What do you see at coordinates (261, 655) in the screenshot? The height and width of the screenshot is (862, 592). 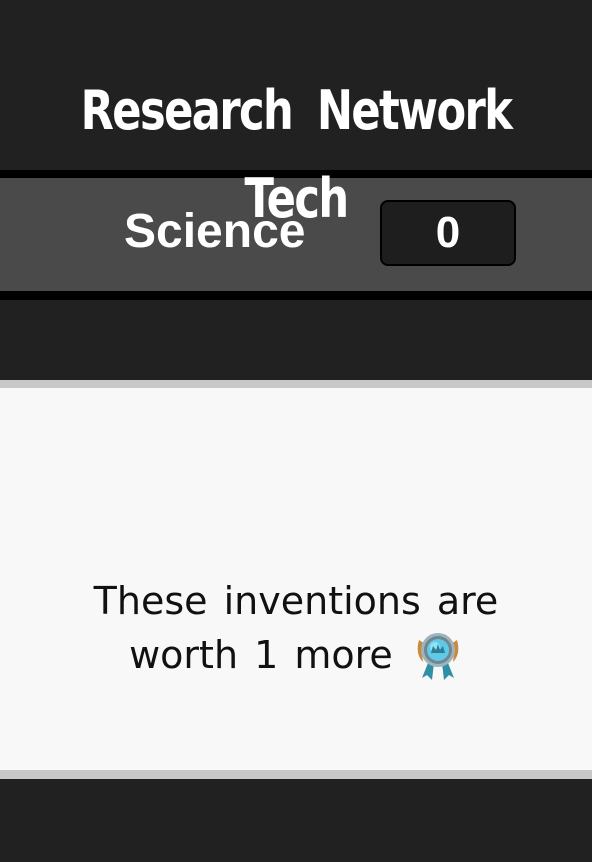 I see `card-text-line-2: worth 1 more` at bounding box center [261, 655].